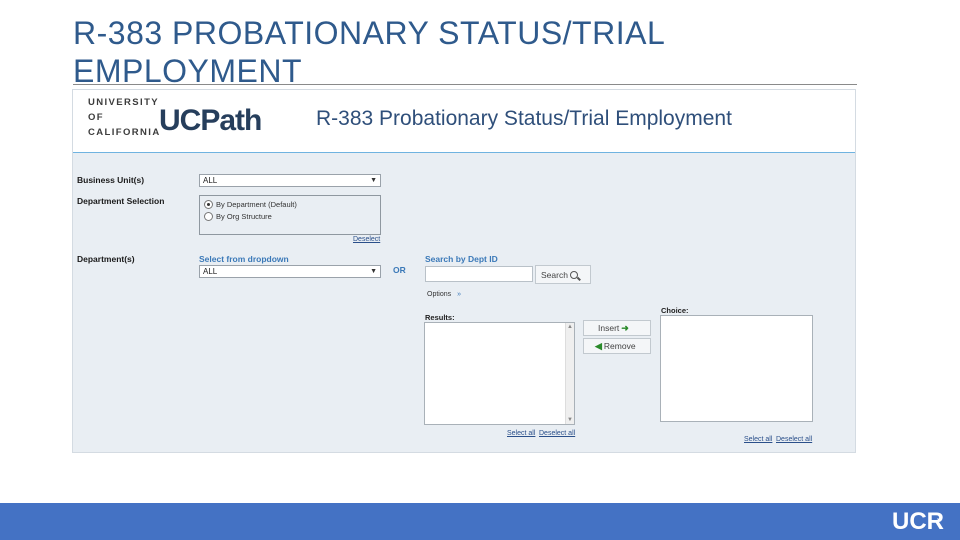  Describe the element at coordinates (465, 84) in the screenshot. I see `title-divider` at that location.